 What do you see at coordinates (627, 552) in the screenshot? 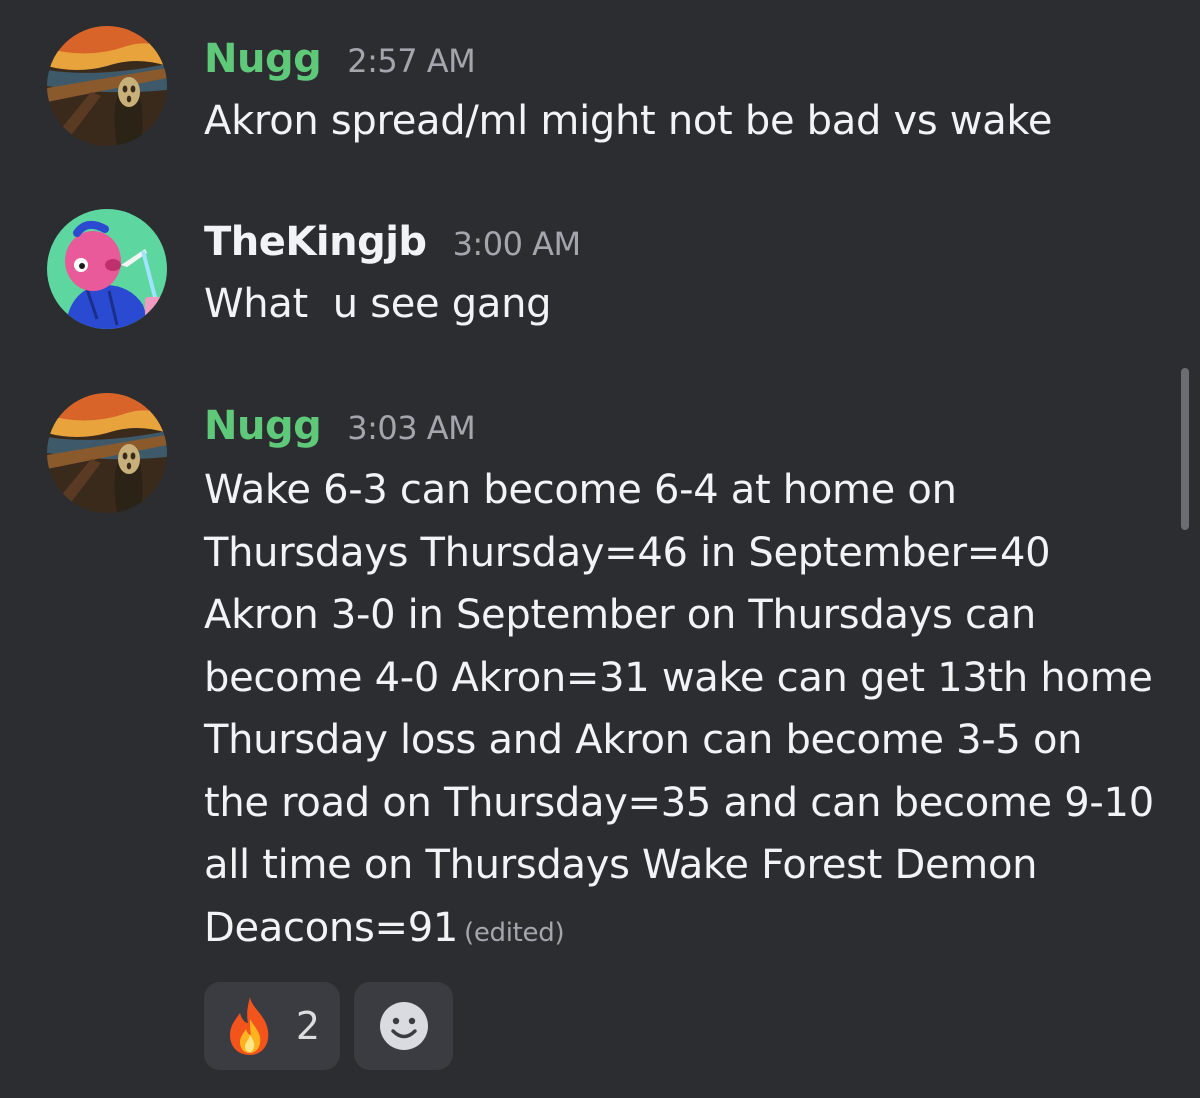
I see `message-line: Thursdays Thursday=46 in September=40` at bounding box center [627, 552].